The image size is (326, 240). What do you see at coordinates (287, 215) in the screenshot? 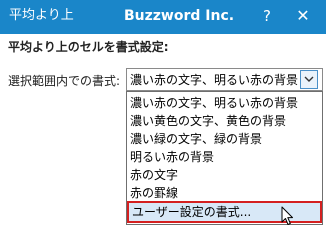
I see `mouse-pointer-icon` at bounding box center [287, 215].